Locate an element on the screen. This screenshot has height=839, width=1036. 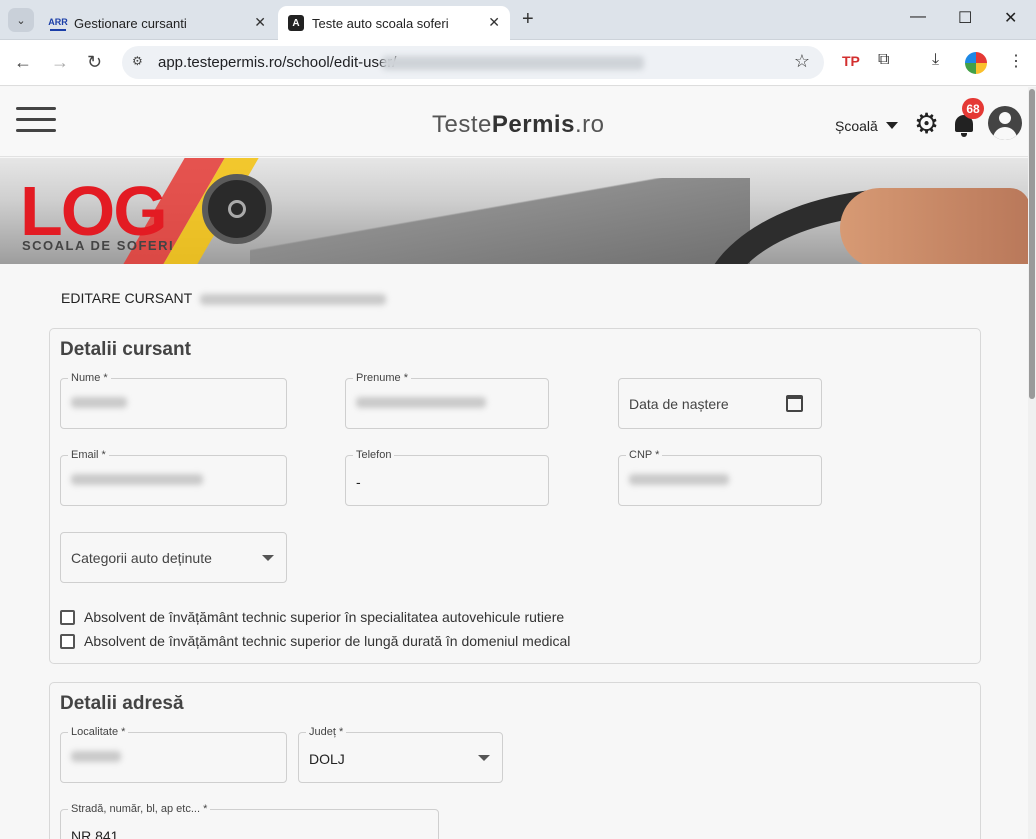
maximize-icon: ☐ is located at coordinates (965, 18).